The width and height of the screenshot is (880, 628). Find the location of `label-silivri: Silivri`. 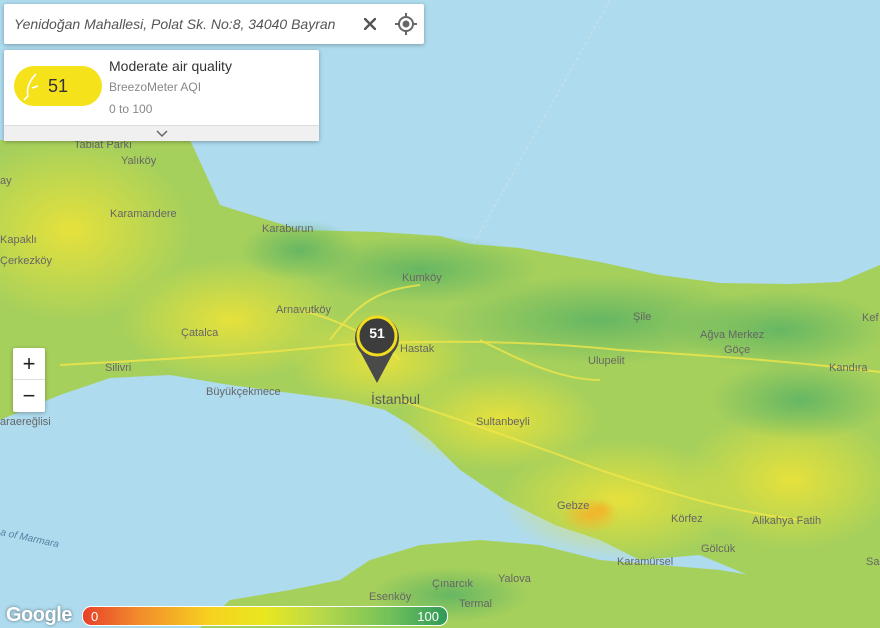

label-silivri: Silivri is located at coordinates (118, 368).